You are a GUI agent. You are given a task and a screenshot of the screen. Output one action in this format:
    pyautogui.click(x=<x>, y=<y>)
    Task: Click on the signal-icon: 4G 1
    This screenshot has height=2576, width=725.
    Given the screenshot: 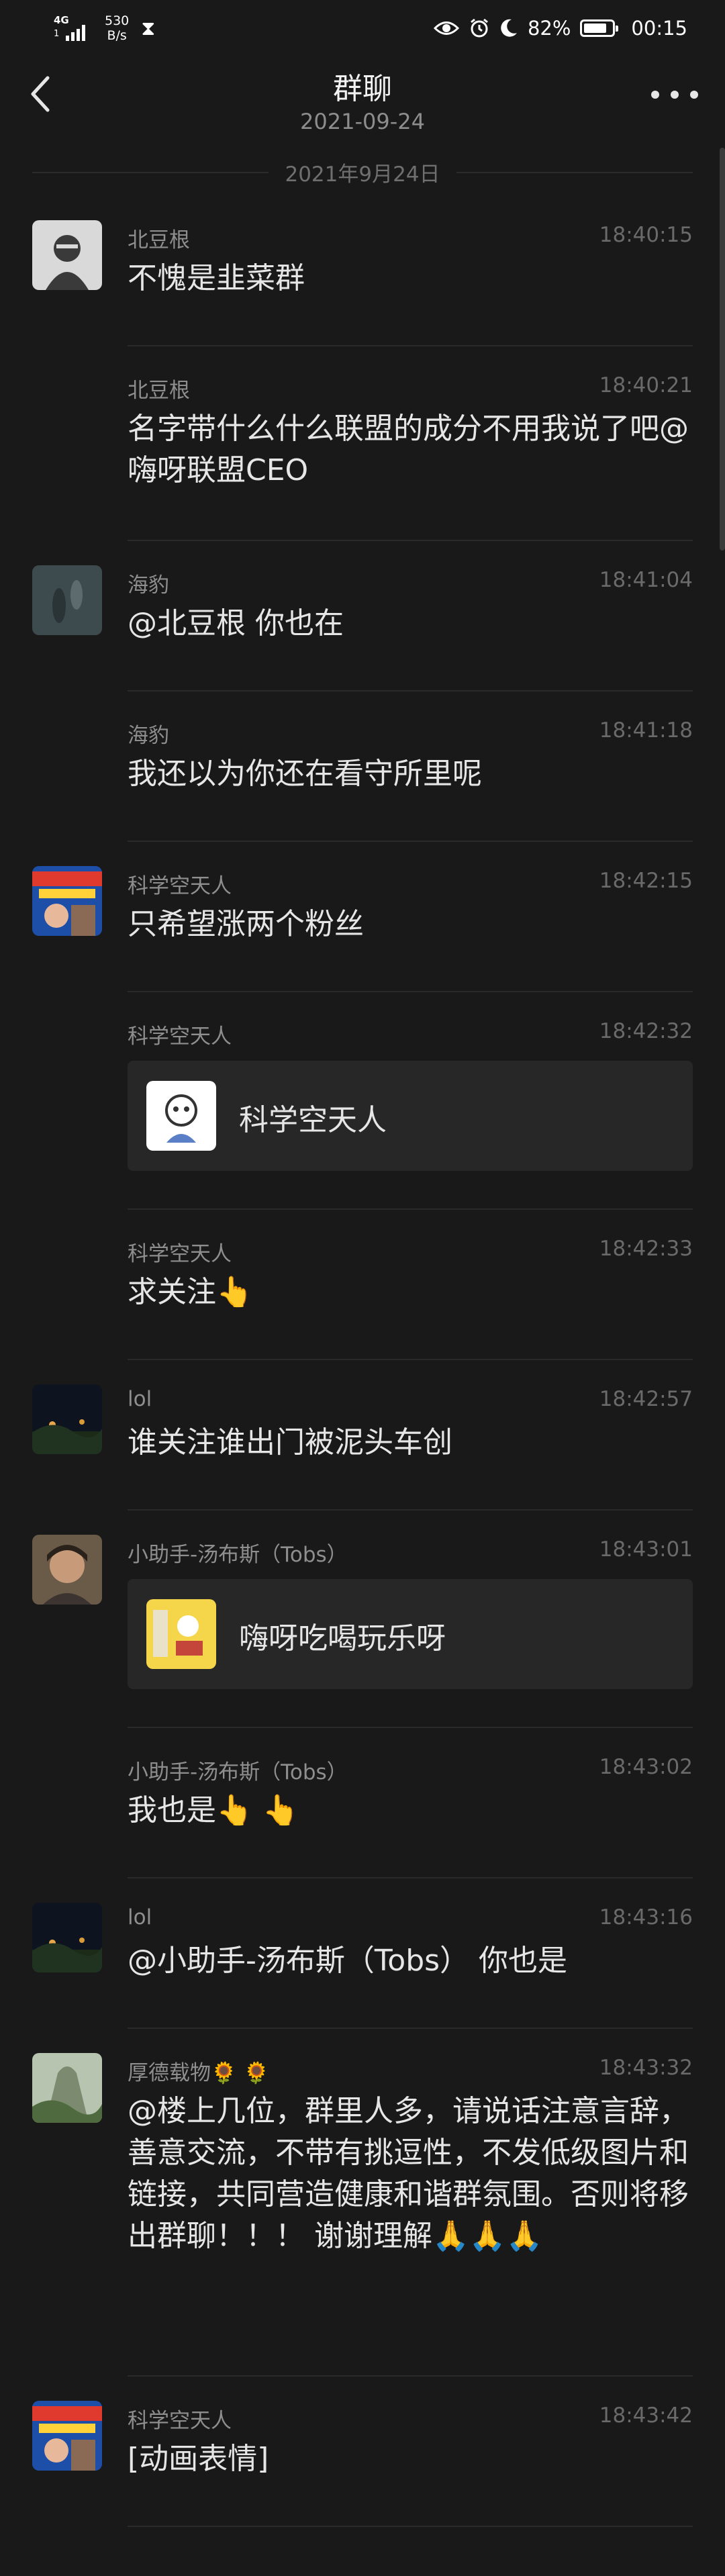 What is the action you would take?
    pyautogui.click(x=73, y=28)
    